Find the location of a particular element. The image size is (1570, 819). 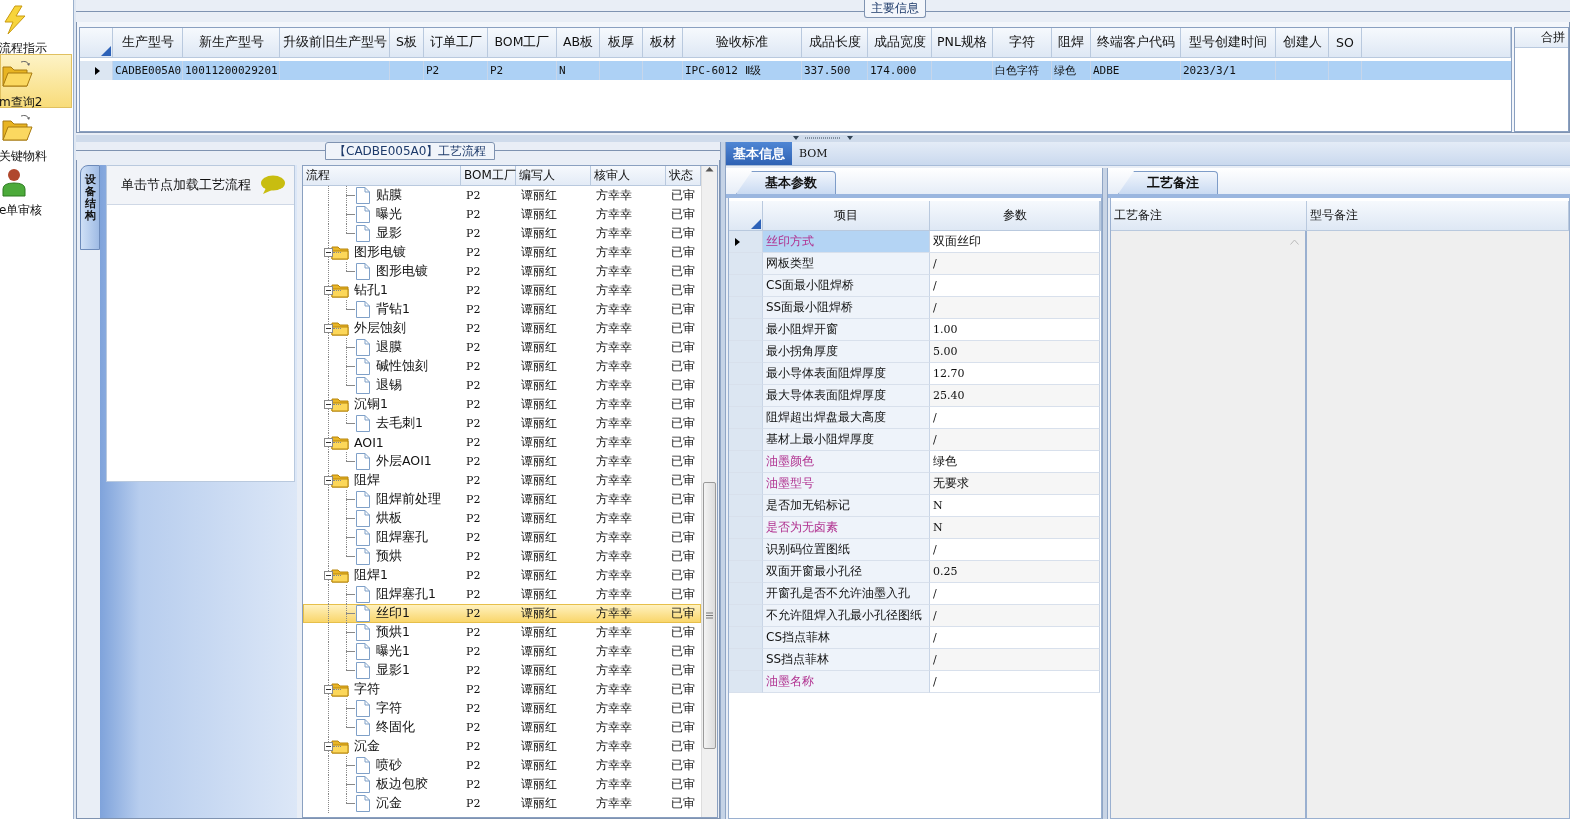

tree-row: AOI1 P2 谭丽红 方幸幸 已审 is located at coordinates (502, 442).